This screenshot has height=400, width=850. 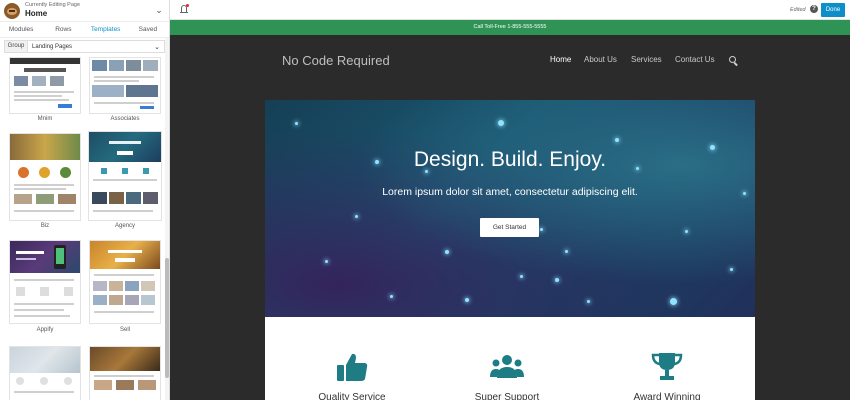 What do you see at coordinates (560, 59) in the screenshot?
I see `nav-home: Home` at bounding box center [560, 59].